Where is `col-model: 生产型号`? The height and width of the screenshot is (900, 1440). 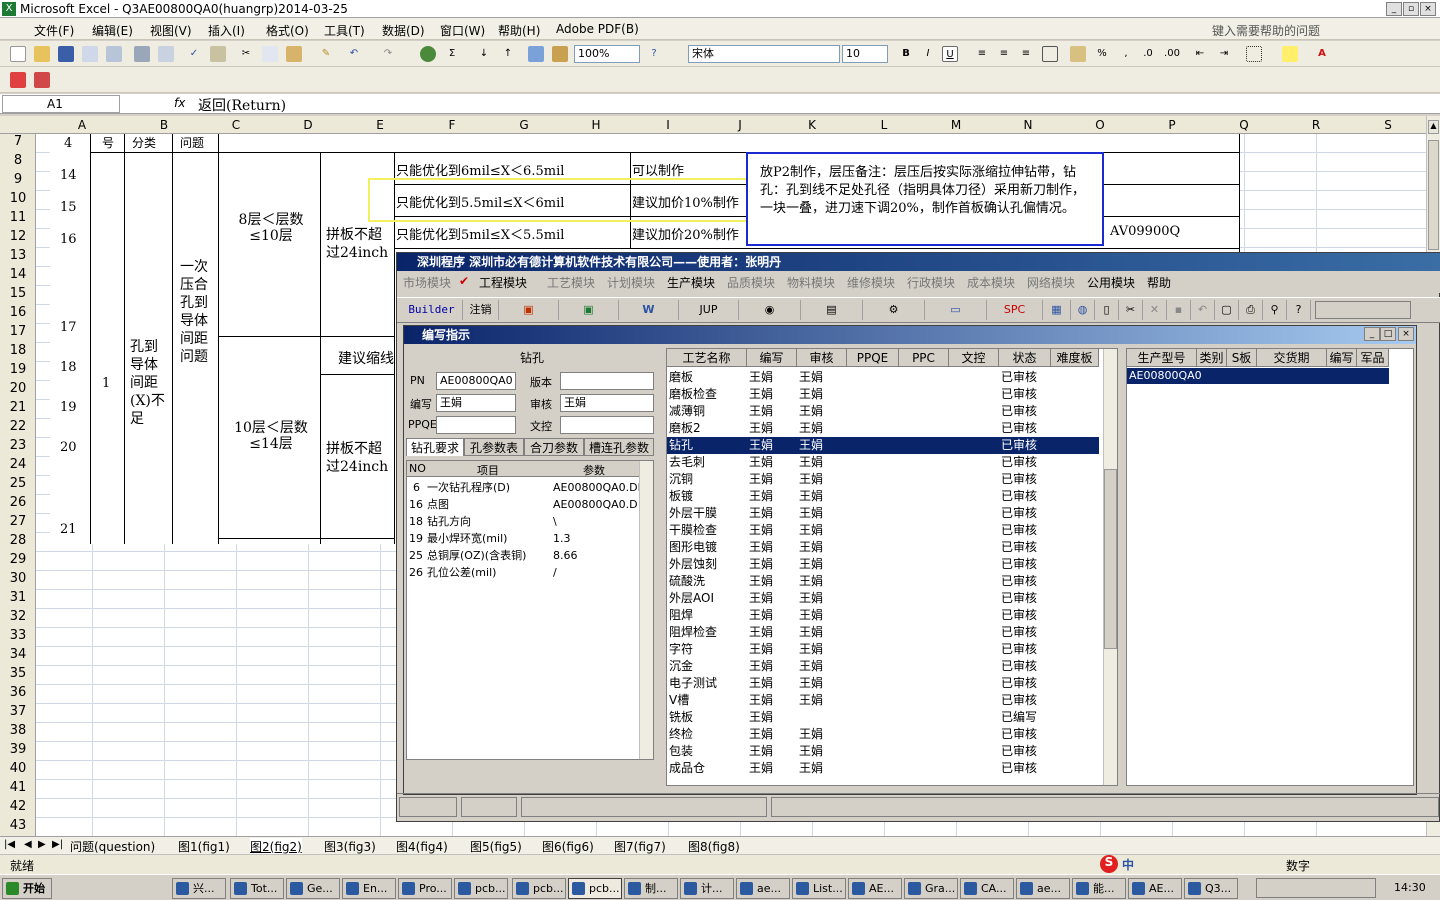
col-model: 生产型号 is located at coordinates (1162, 358).